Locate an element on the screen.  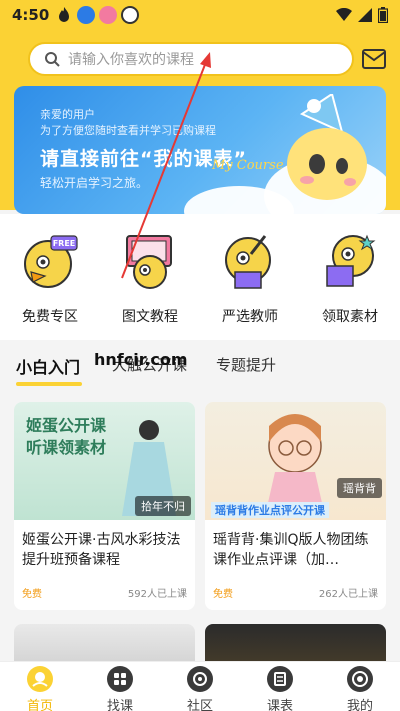
category-label: 领取素材 is located at coordinates (350, 317).